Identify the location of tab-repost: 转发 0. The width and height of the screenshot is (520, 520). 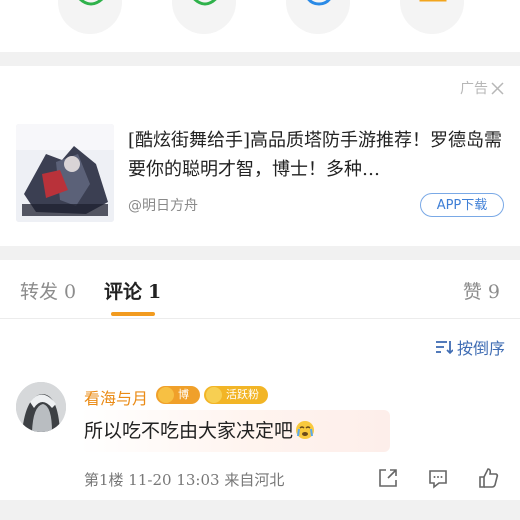
(48, 290).